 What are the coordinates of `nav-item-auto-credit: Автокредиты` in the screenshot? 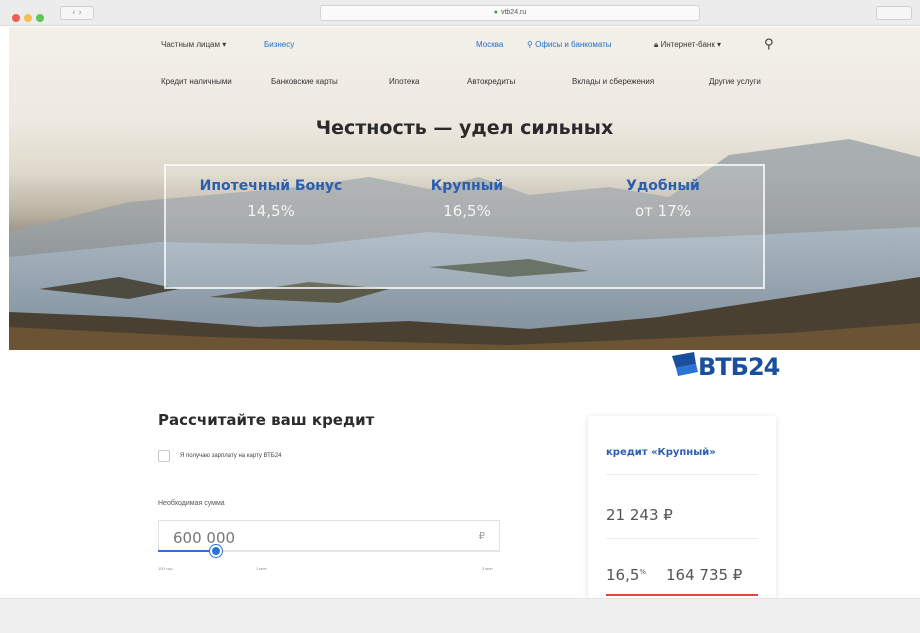 It's located at (491, 81).